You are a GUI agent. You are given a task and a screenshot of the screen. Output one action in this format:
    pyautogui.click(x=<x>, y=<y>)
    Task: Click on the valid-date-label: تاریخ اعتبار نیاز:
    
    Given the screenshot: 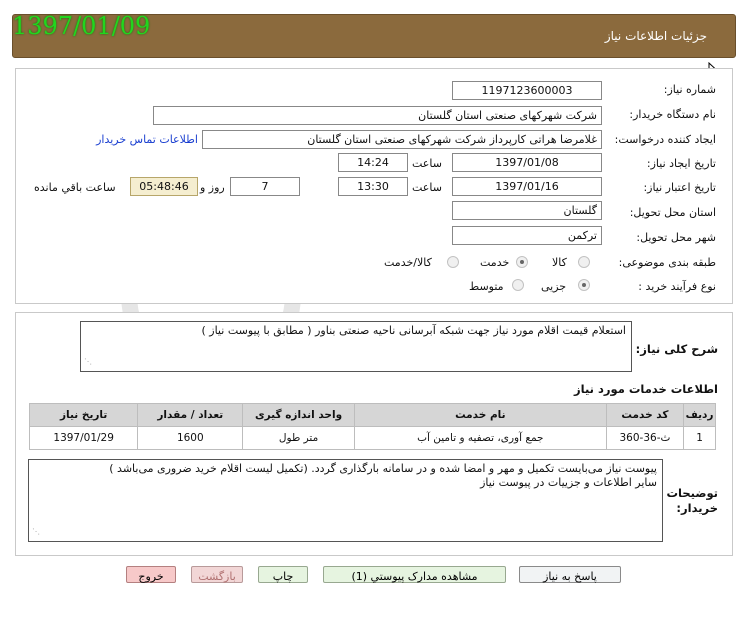 What is the action you would take?
    pyautogui.click(x=679, y=187)
    